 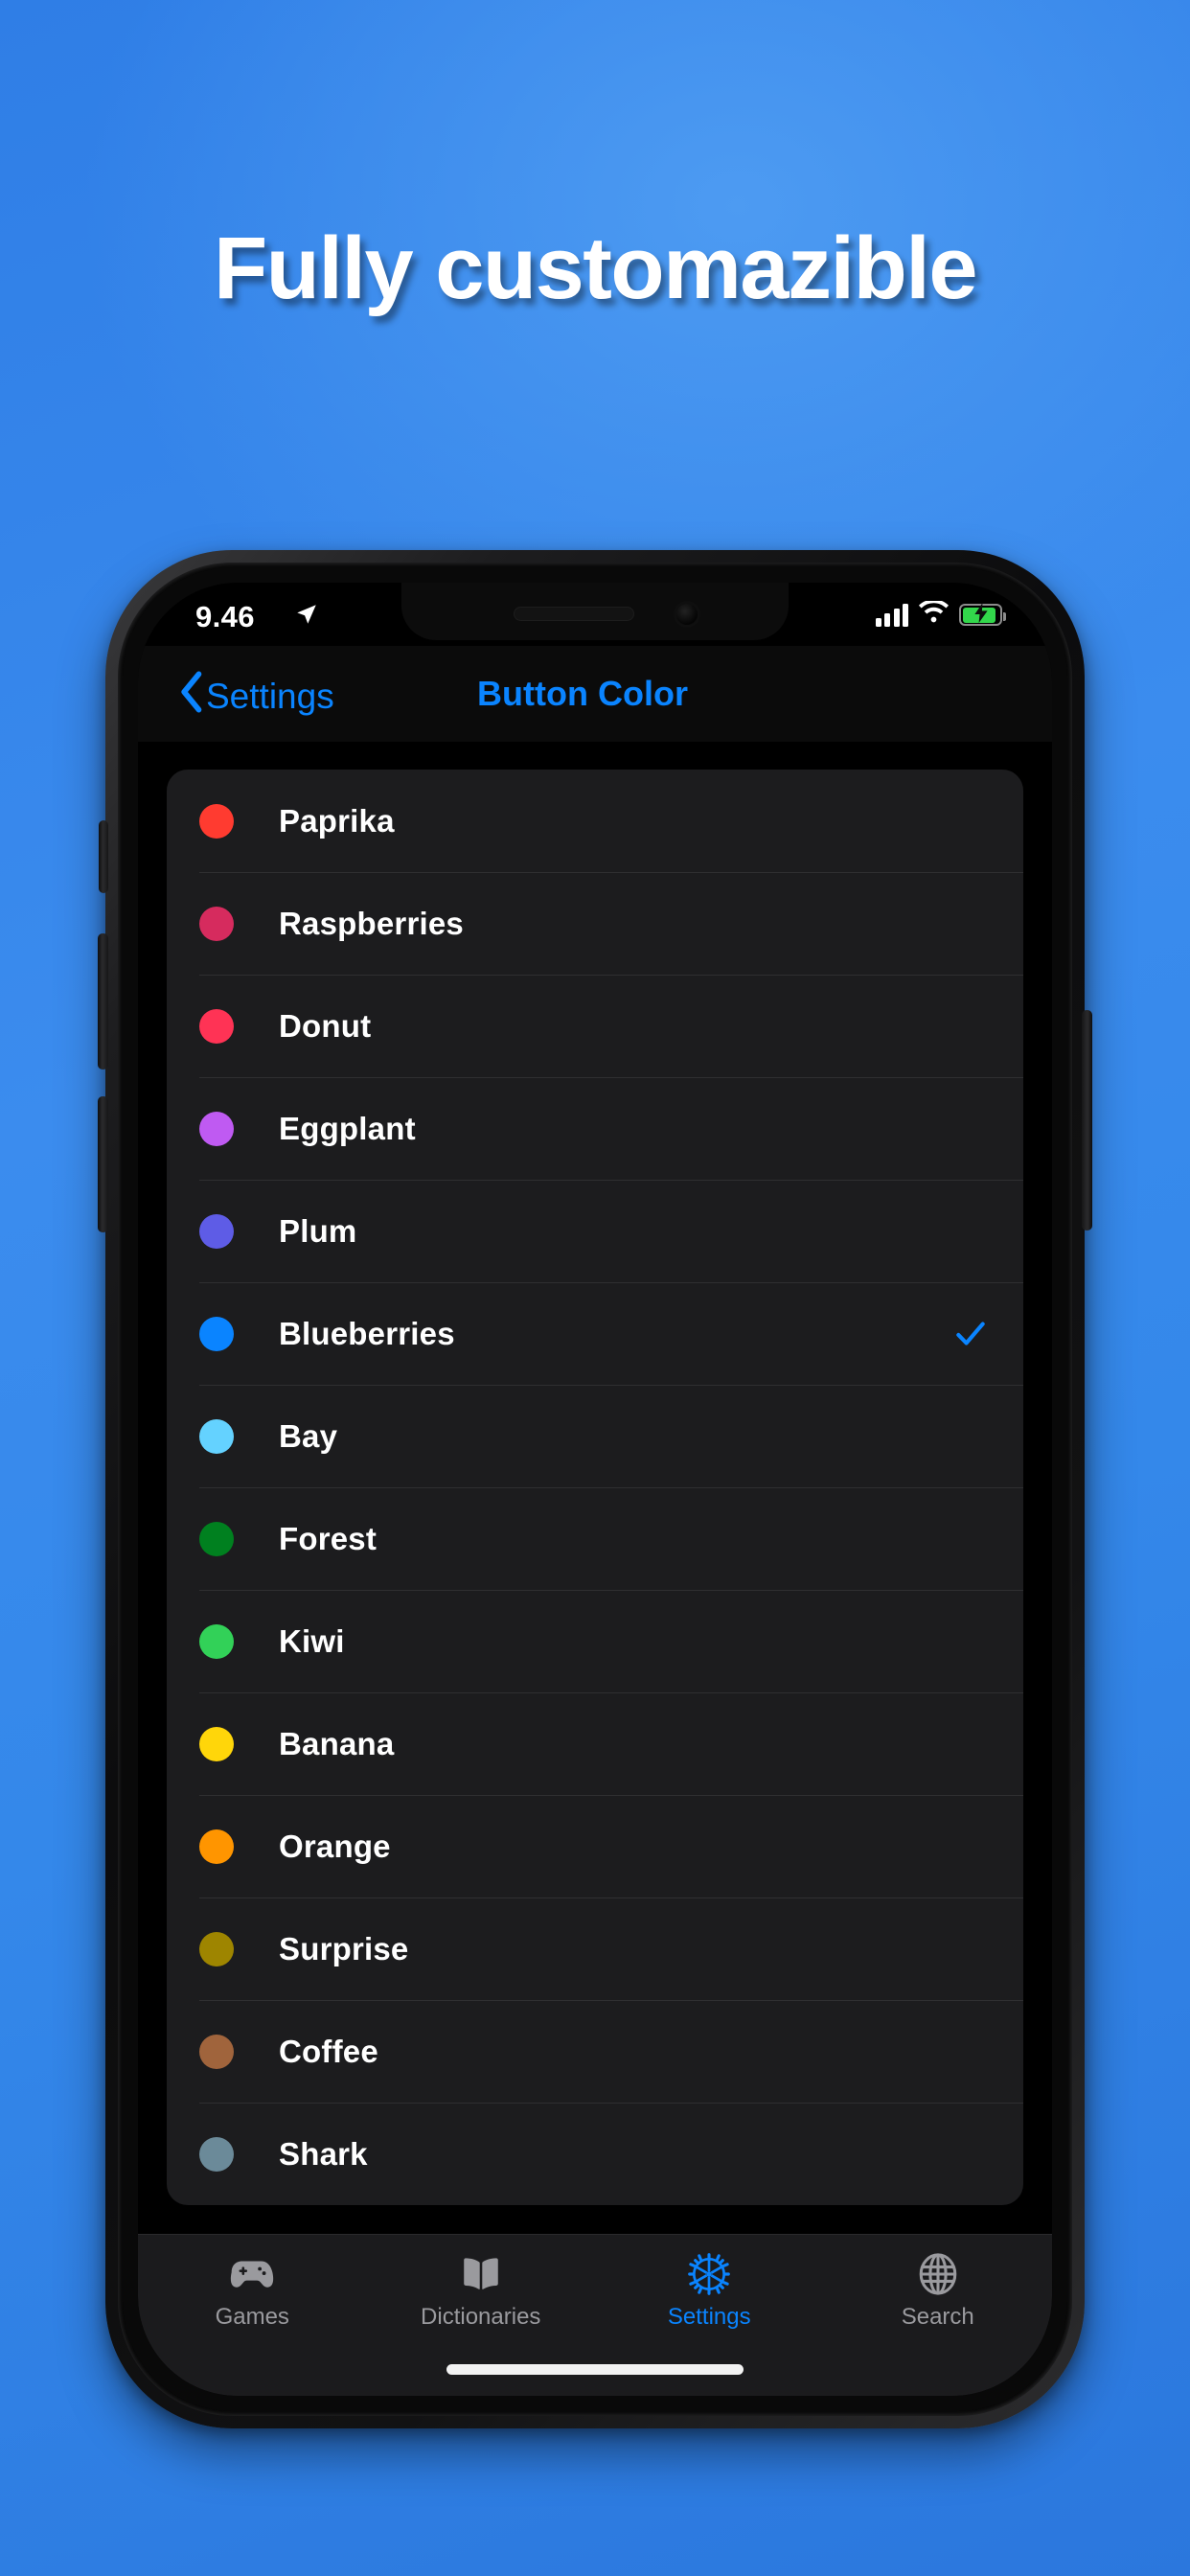 What do you see at coordinates (328, 1538) in the screenshot?
I see `color-row-label: Forest` at bounding box center [328, 1538].